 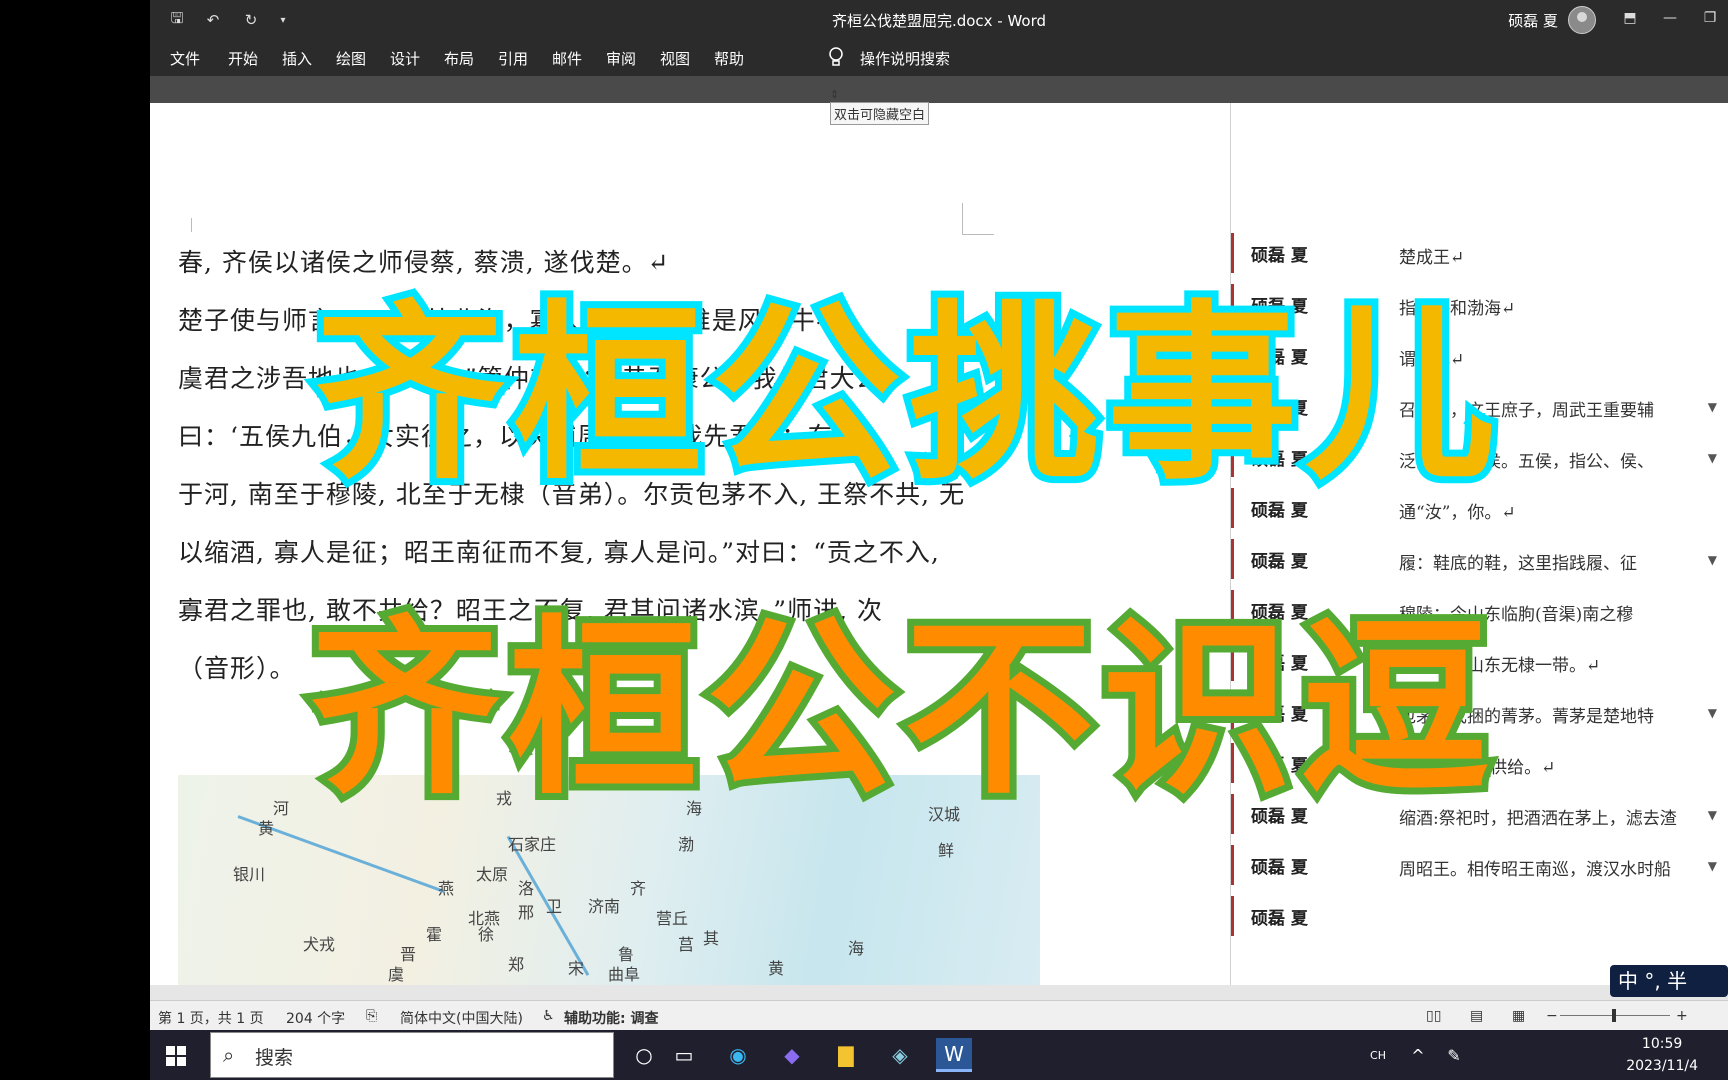 What do you see at coordinates (211, 1018) in the screenshot?
I see `page-count: 第 1 页，共 1 页` at bounding box center [211, 1018].